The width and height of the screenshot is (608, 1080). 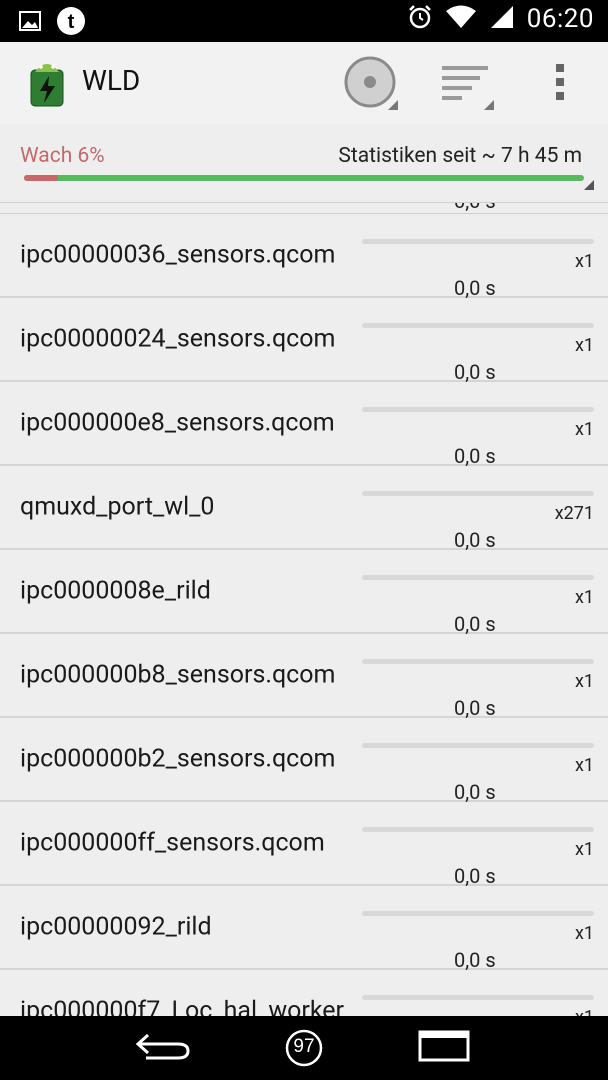 What do you see at coordinates (461, 19) in the screenshot?
I see `wifi-icon` at bounding box center [461, 19].